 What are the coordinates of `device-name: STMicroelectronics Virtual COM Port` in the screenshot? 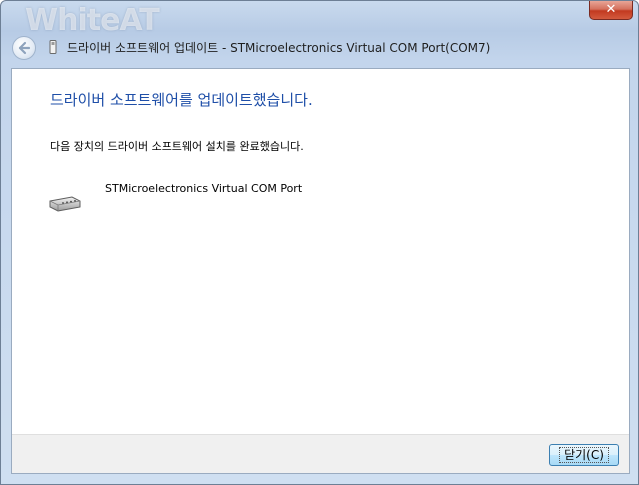 It's located at (204, 188).